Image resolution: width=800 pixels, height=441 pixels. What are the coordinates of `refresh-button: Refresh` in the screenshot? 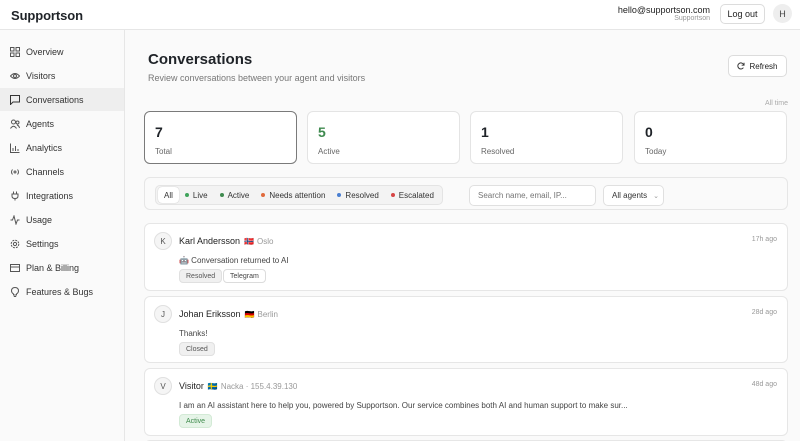 It's located at (757, 66).